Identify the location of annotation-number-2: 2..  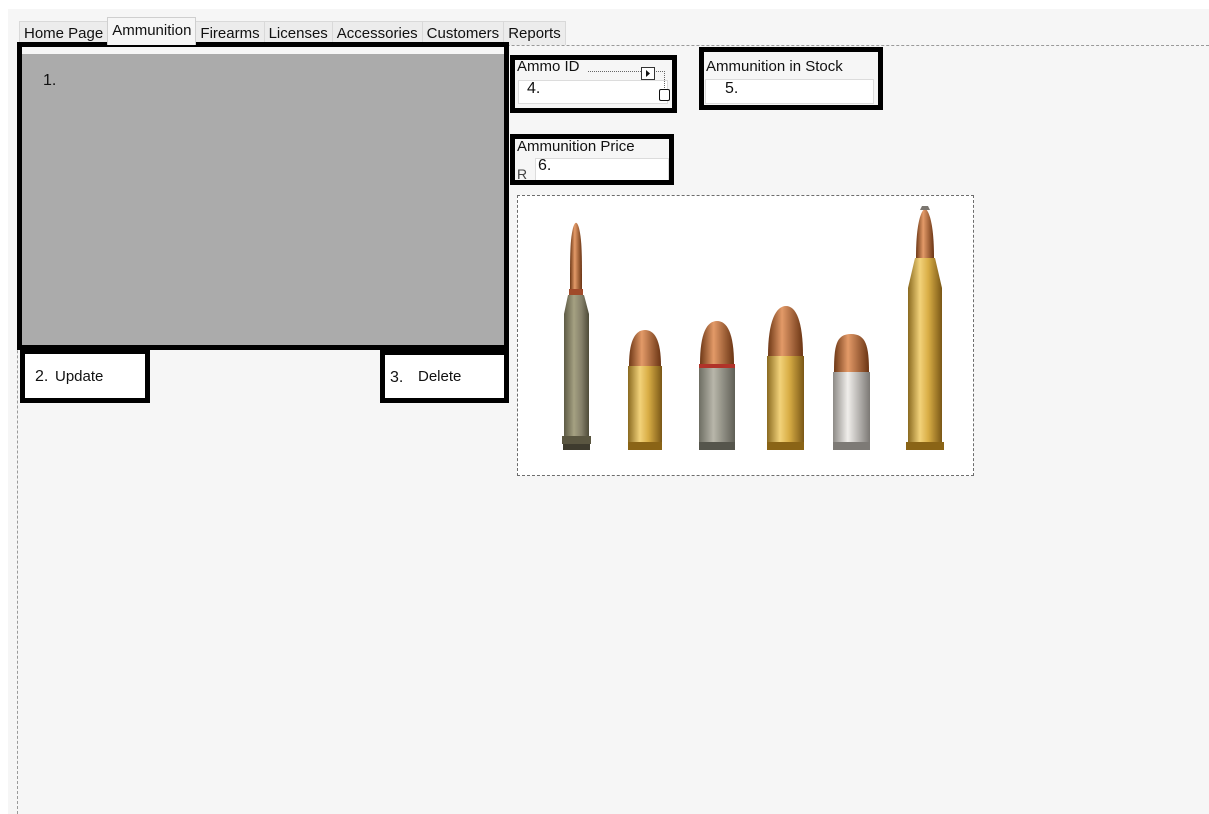
(42, 376).